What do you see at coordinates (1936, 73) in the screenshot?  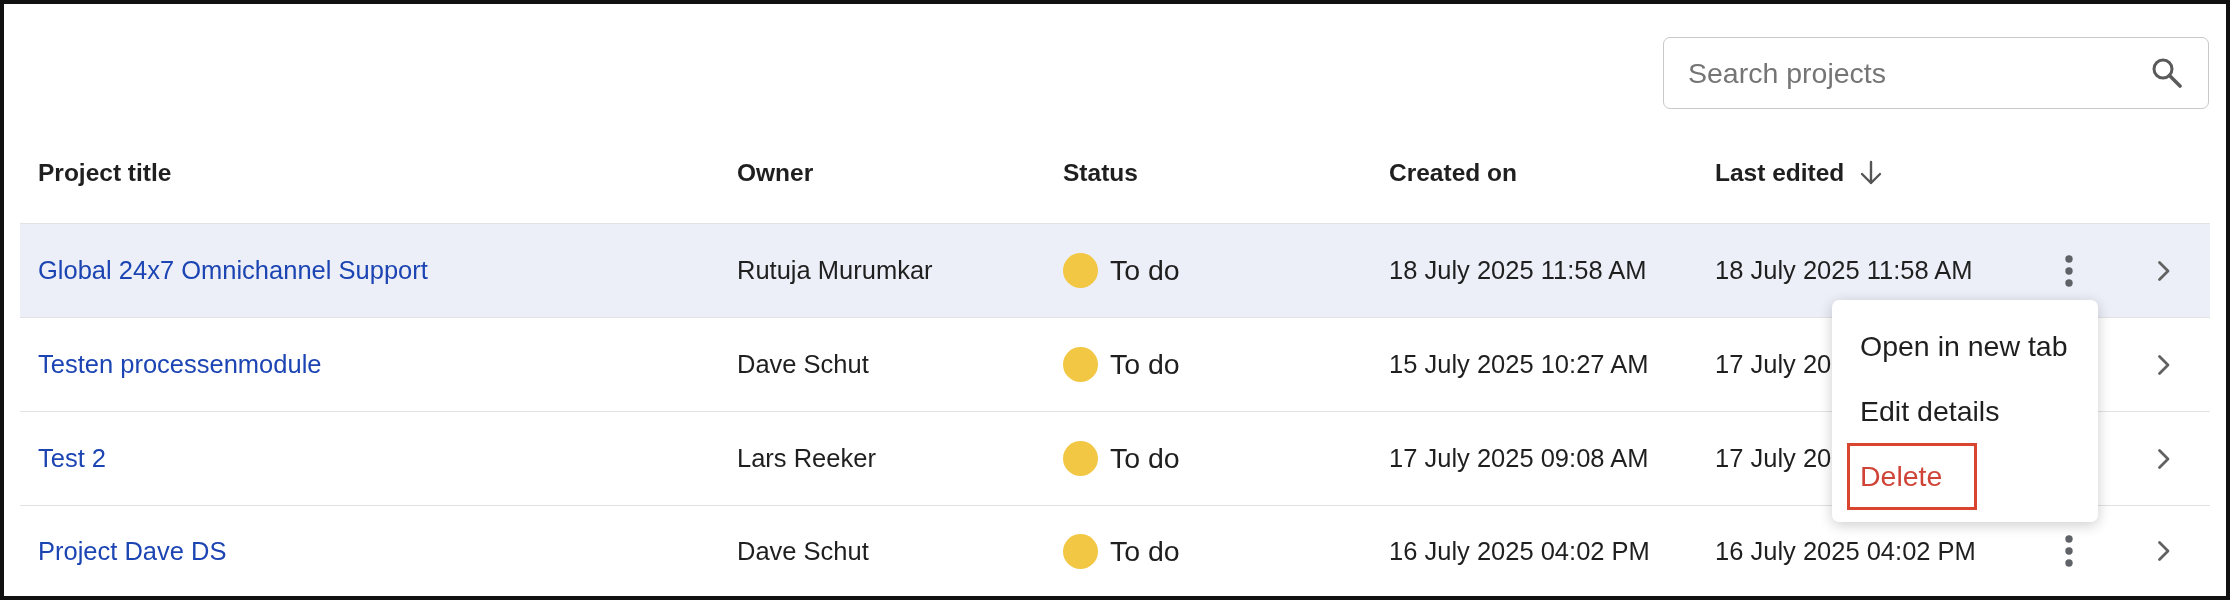 I see `search-field: Search projects` at bounding box center [1936, 73].